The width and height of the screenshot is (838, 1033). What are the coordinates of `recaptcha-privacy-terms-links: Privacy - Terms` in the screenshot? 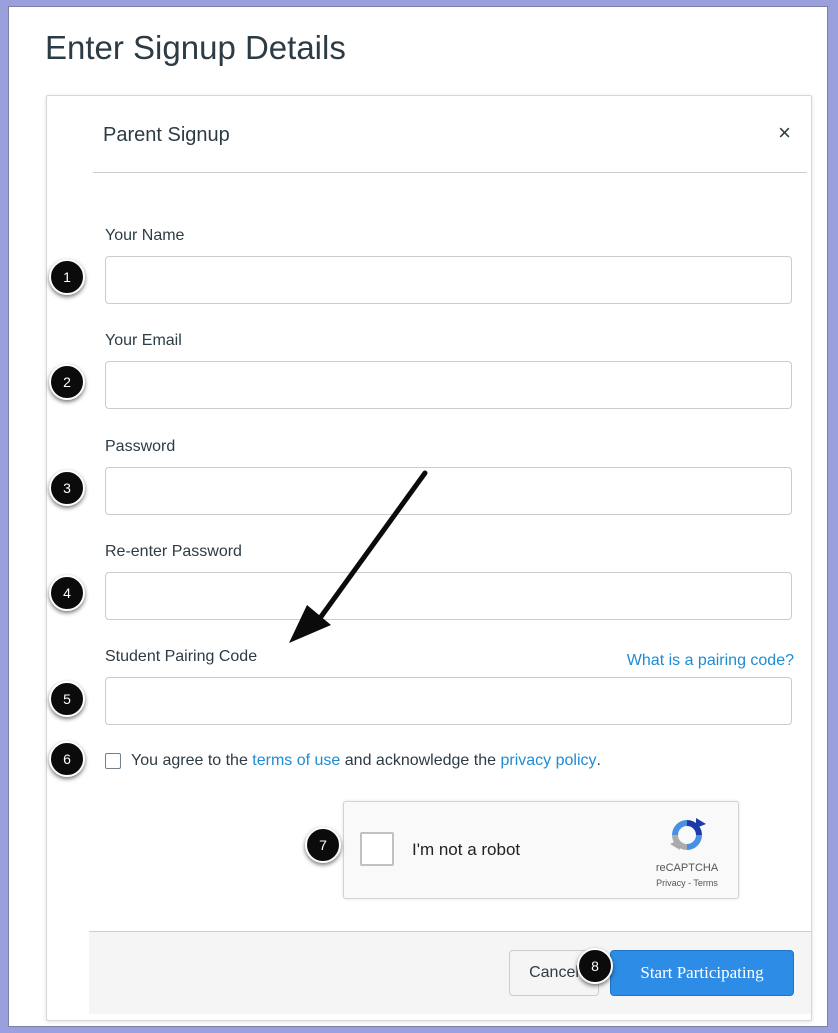 It's located at (687, 883).